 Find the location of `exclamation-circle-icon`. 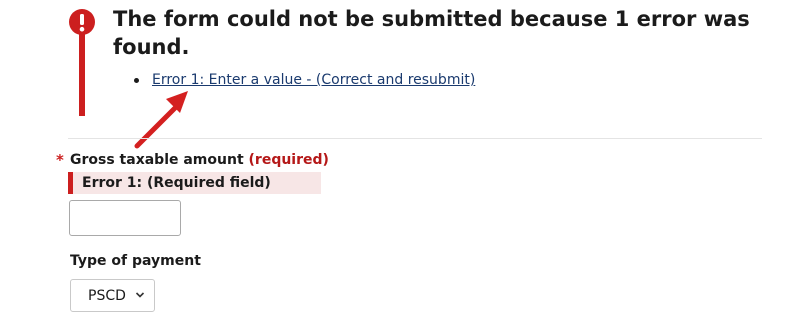

exclamation-circle-icon is located at coordinates (82, 22).